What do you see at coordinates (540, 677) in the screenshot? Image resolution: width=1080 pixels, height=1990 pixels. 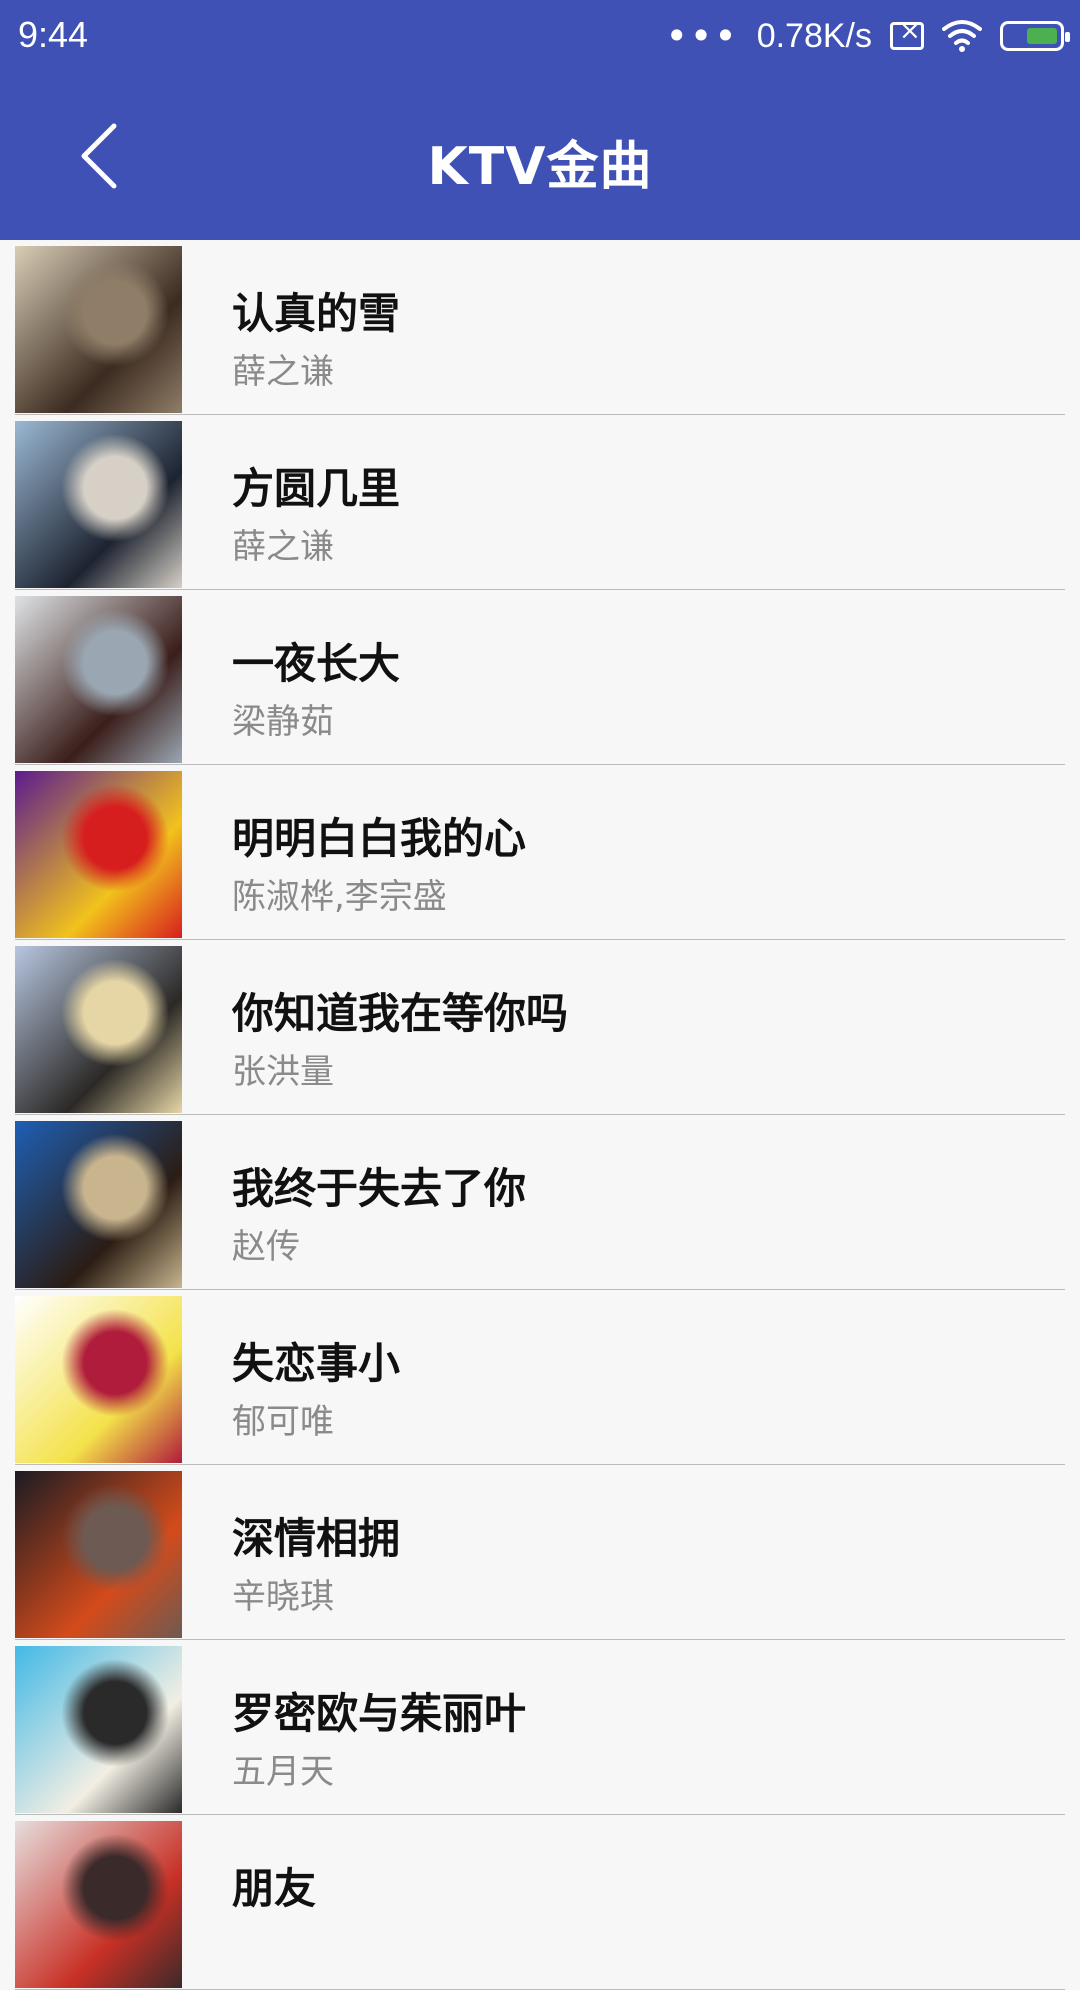 I see `song-item: 一夜长大 梁静茹` at bounding box center [540, 677].